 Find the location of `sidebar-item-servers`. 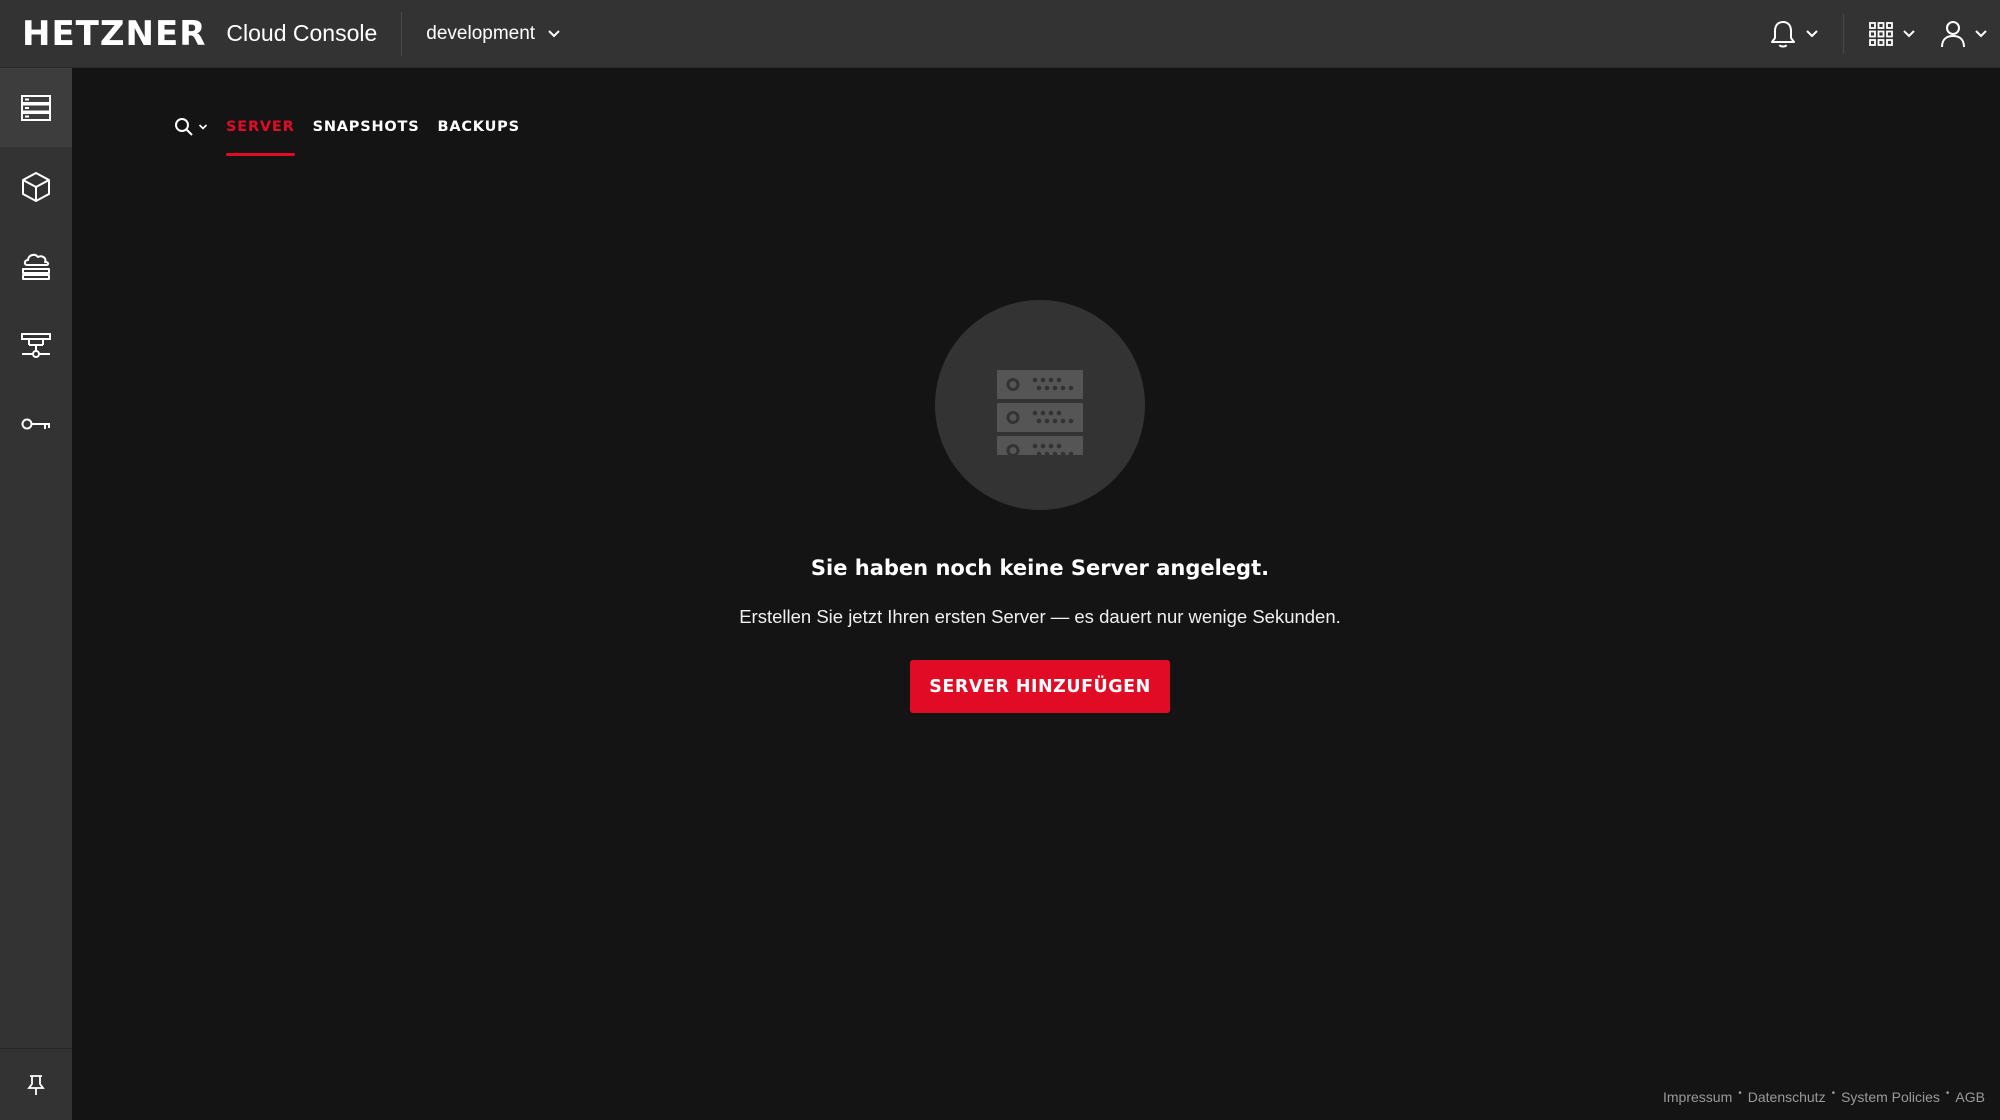

sidebar-item-servers is located at coordinates (36, 107).